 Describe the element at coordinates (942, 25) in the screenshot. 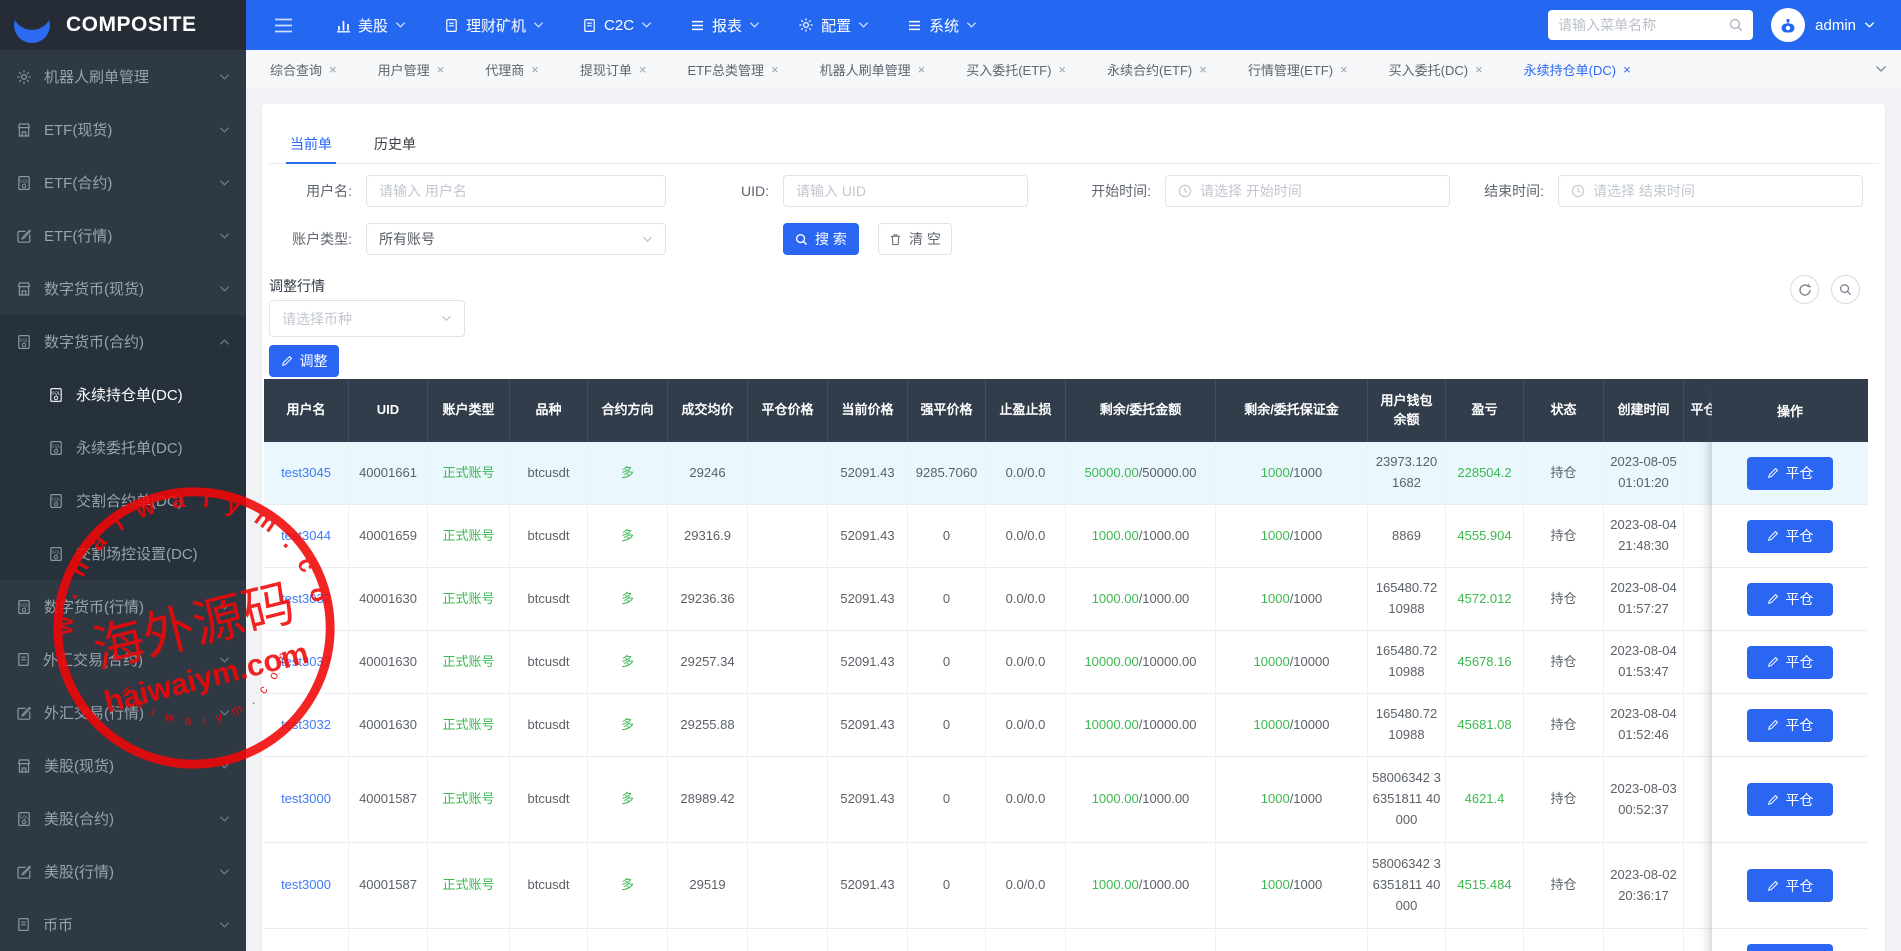

I see `nav-menu-system: 系统` at that location.